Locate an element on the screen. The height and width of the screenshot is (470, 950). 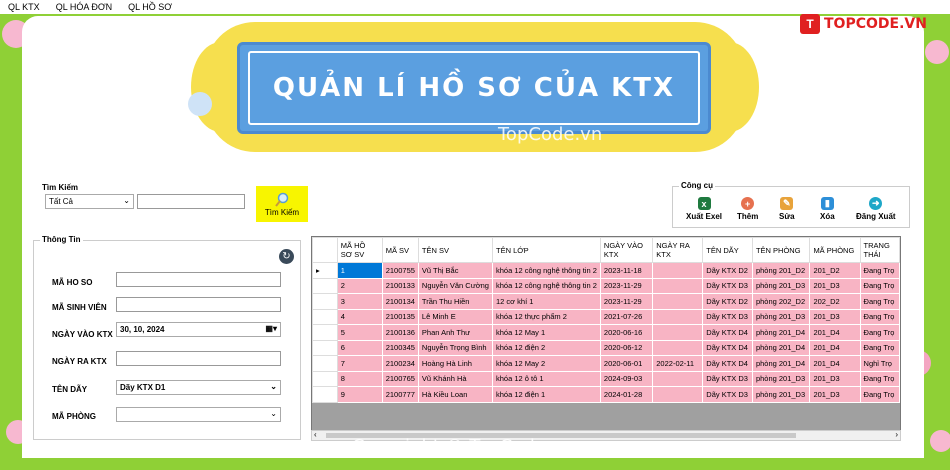
table-cell: 2020-06-16 is located at coordinates (626, 332).